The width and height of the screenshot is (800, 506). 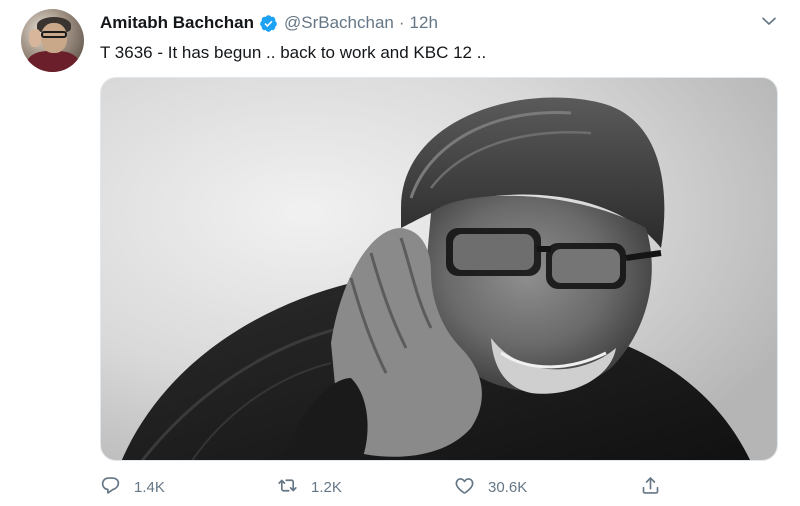 I want to click on author-name: Amitabh Bachchan, so click(x=177, y=23).